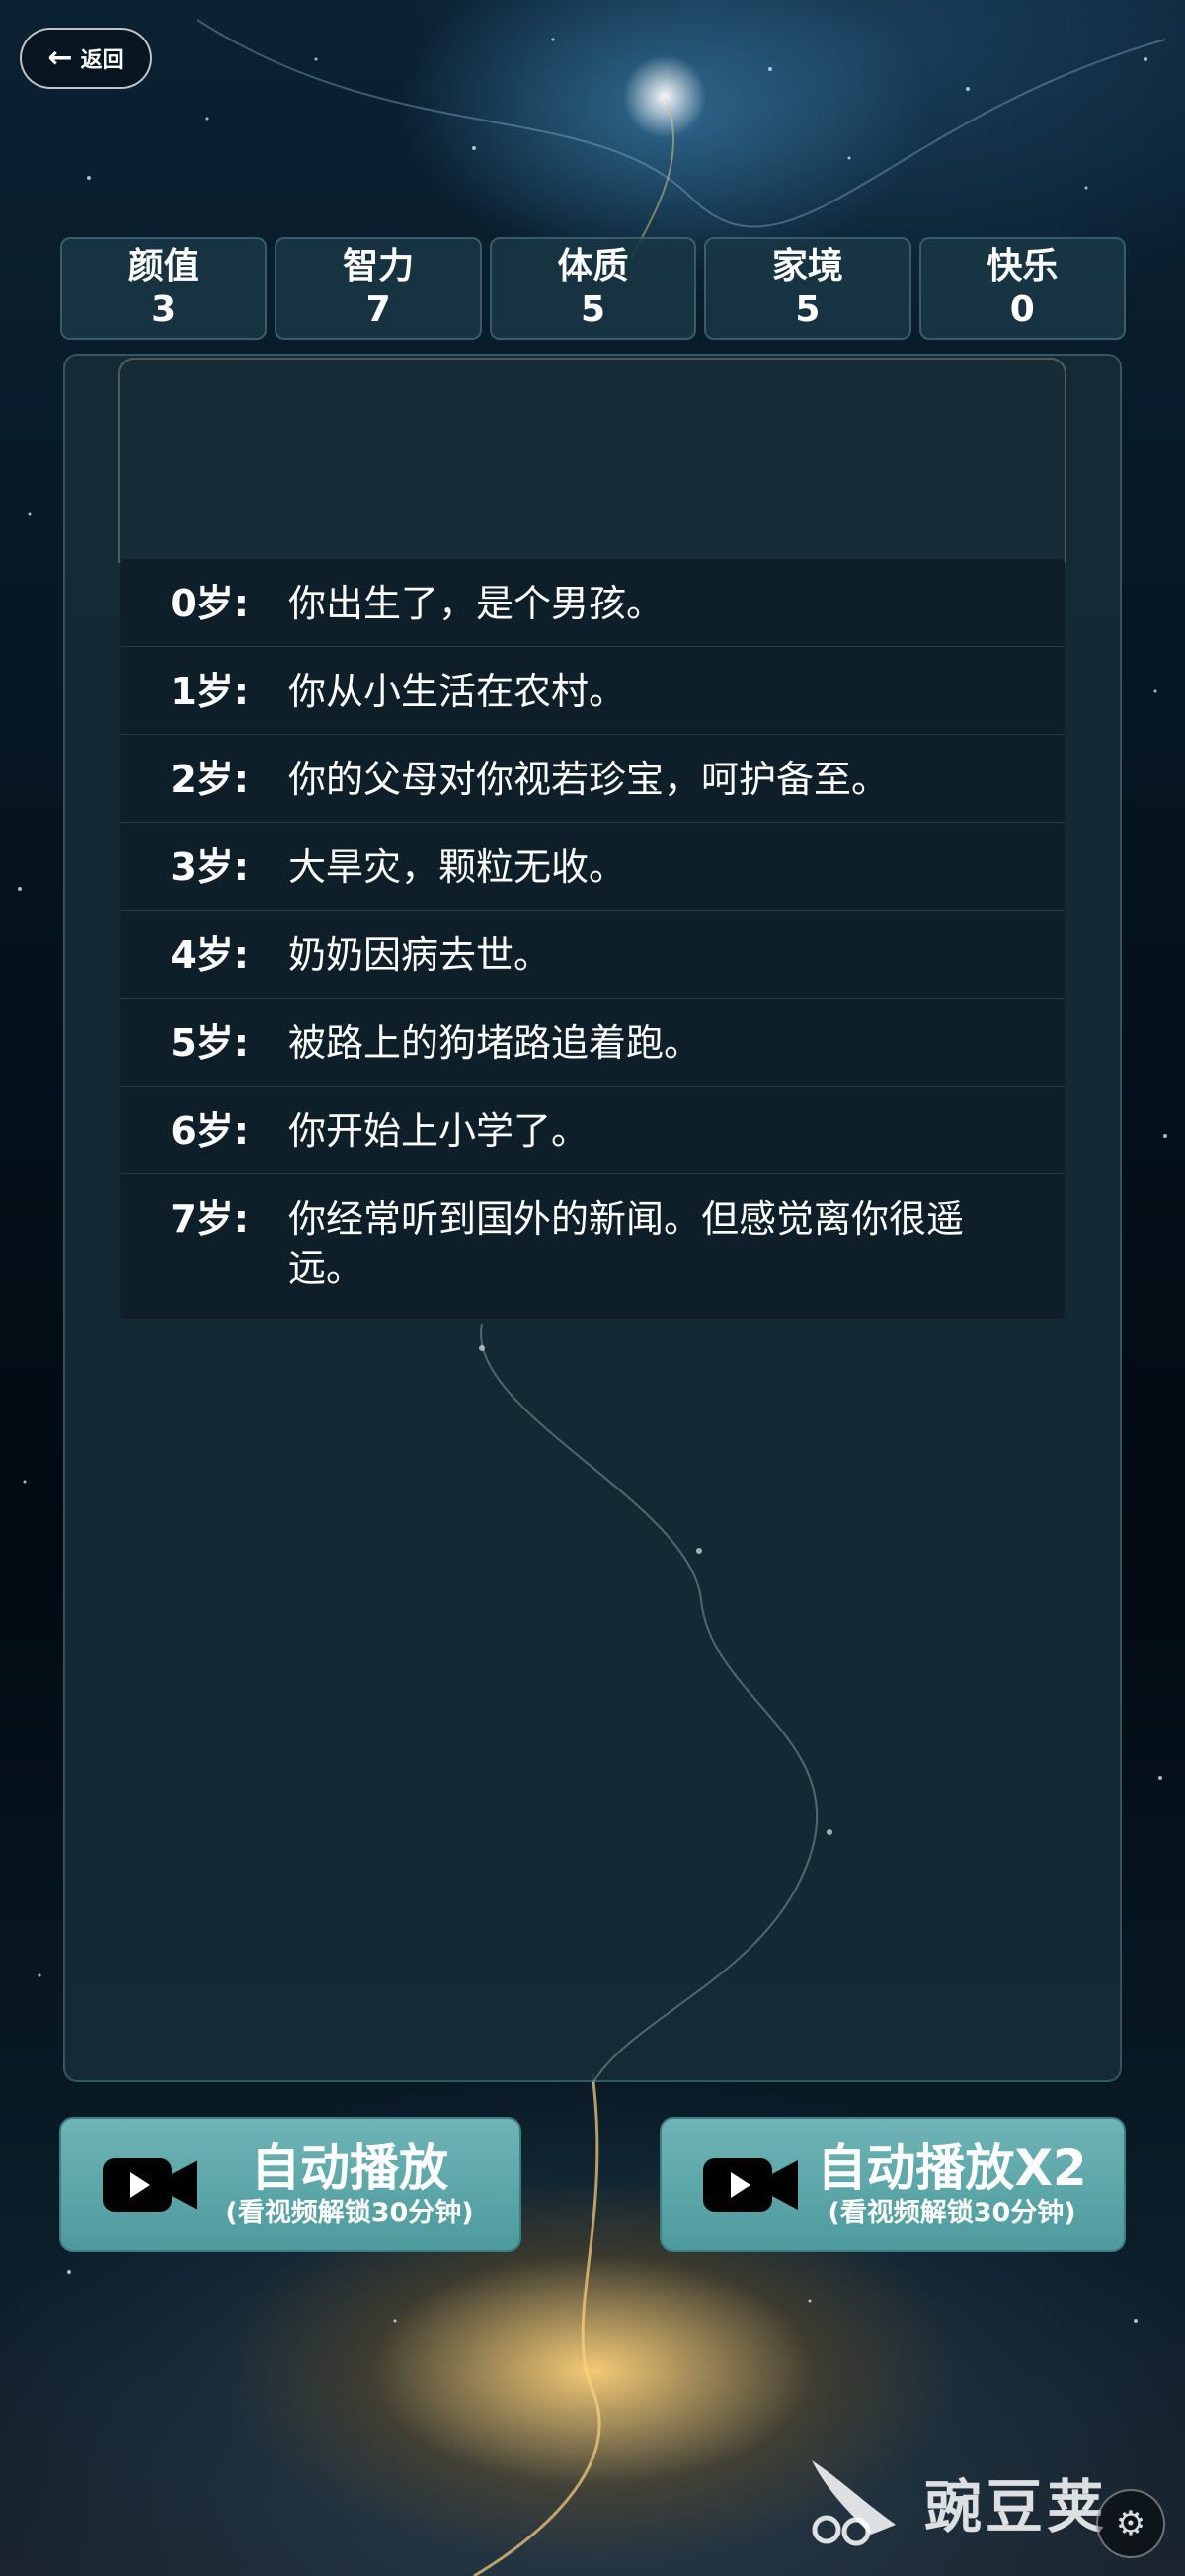 This screenshot has height=2576, width=1185. I want to click on event-age: 7岁:, so click(210, 1219).